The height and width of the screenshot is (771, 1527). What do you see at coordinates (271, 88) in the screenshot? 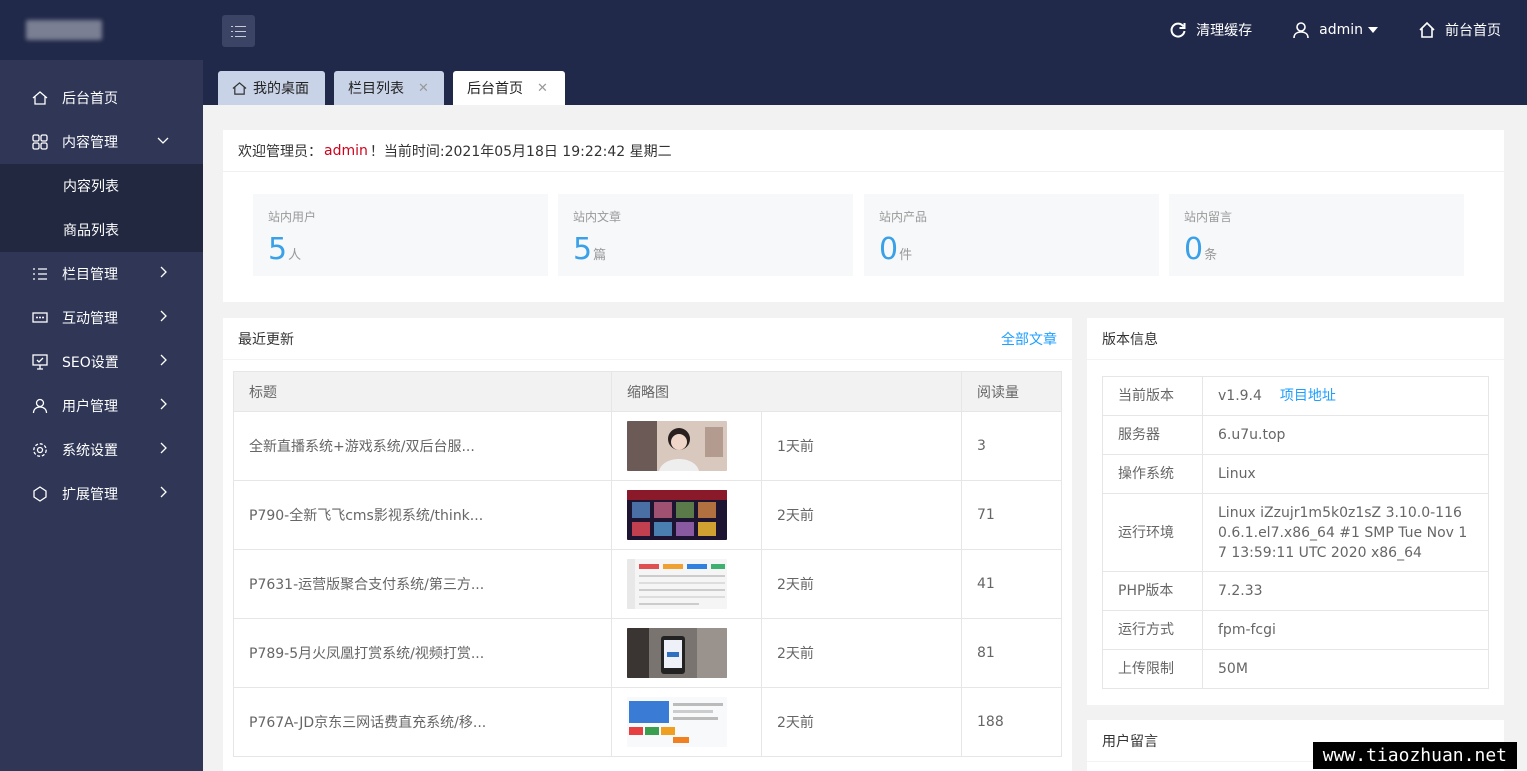
I see `tab-my-desktop: 我的桌面` at bounding box center [271, 88].